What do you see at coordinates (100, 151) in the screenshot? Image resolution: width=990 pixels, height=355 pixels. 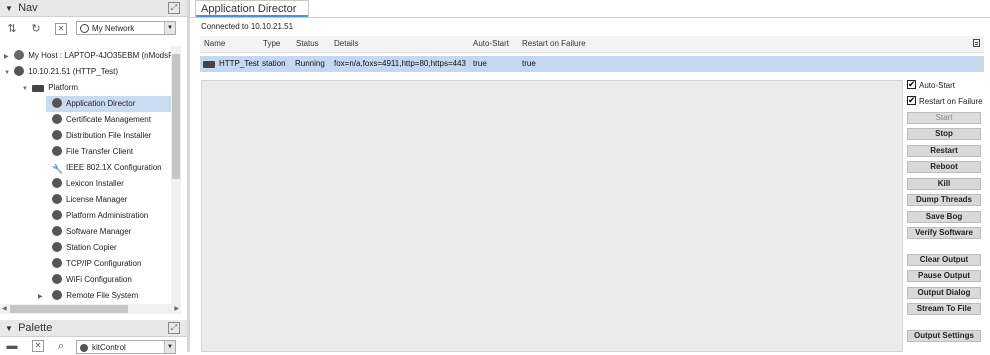 I see `tree-item-label: File Transfer Client` at bounding box center [100, 151].